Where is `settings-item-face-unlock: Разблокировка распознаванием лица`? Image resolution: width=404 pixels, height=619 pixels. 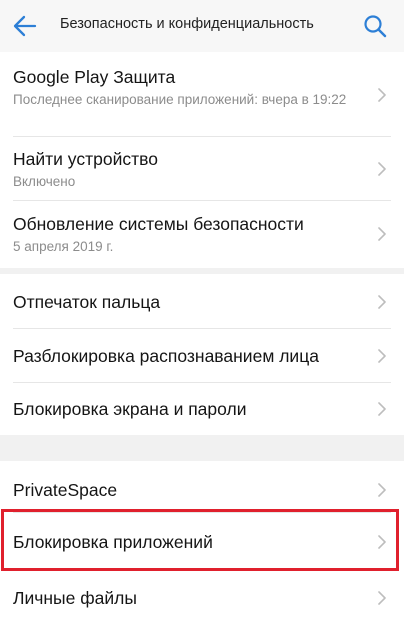
settings-item-face-unlock: Разблокировка распознаванием лица is located at coordinates (202, 355).